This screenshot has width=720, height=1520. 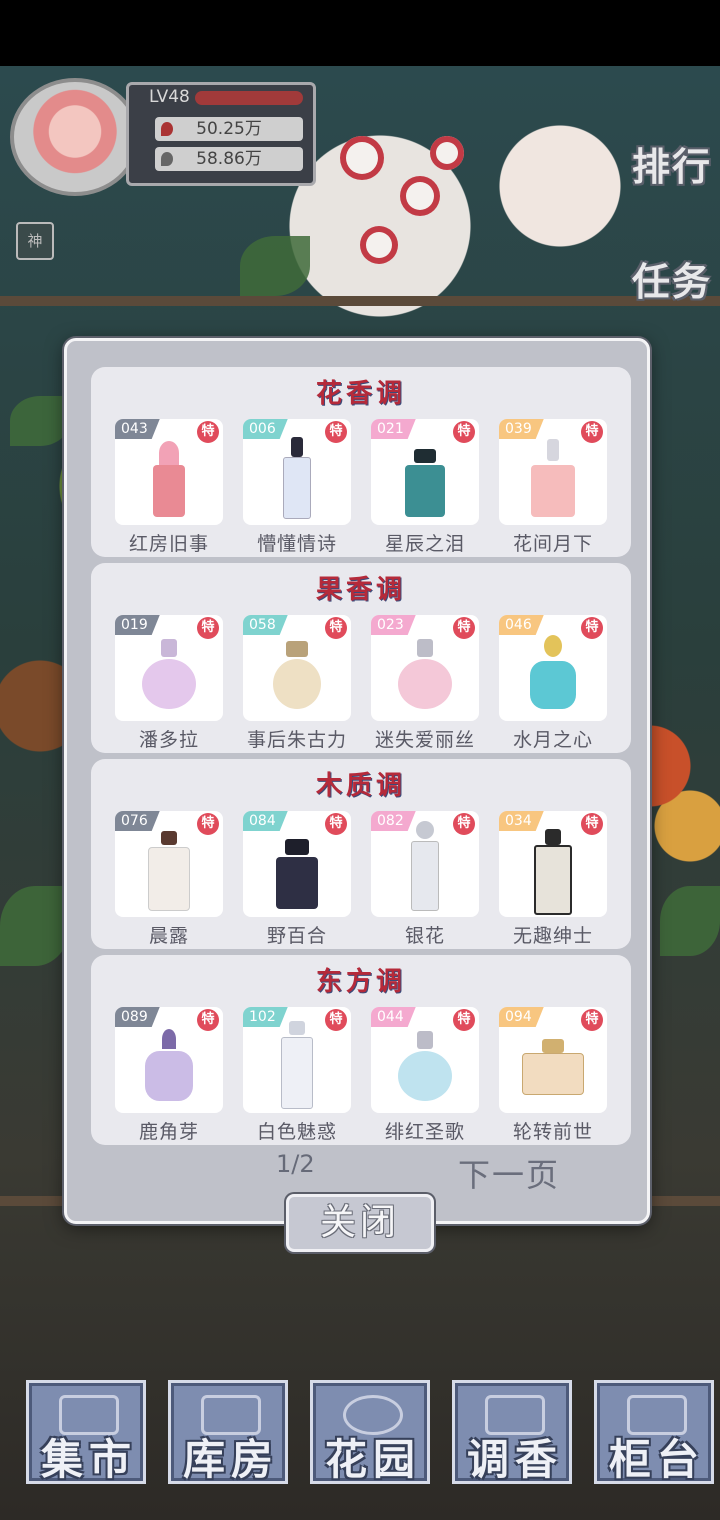 I want to click on perfume-item: 043 特 红房旧事, so click(x=169, y=487).